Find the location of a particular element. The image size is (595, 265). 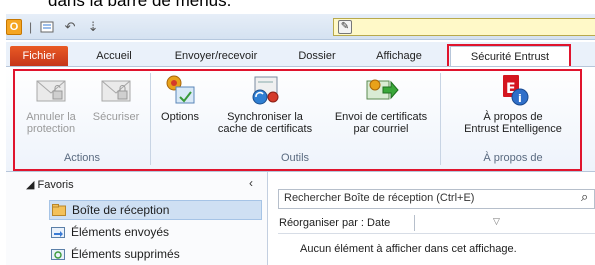

customize-qat-icon: ⇣ is located at coordinates (93, 27).